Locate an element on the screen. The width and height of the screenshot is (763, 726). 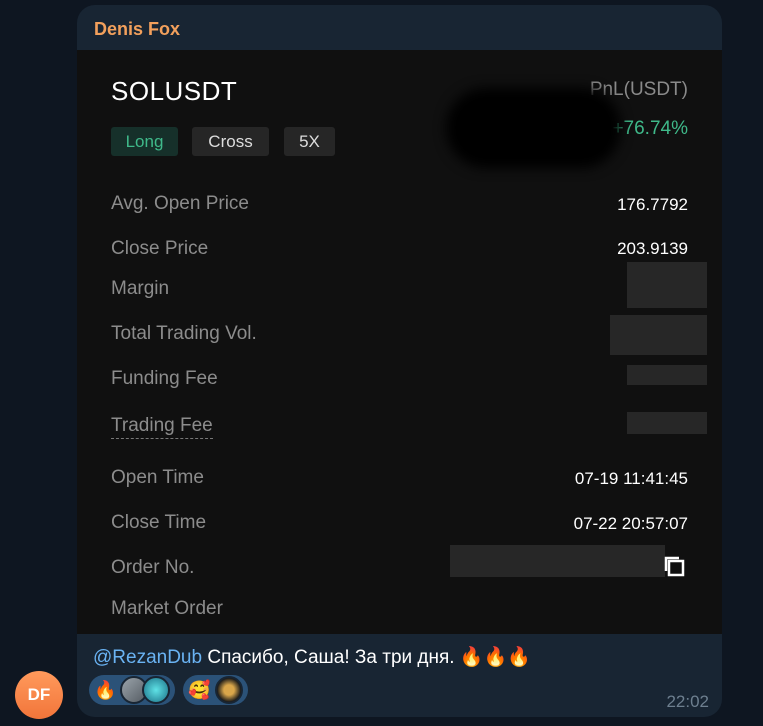
caption-text: Спасибо, Саша! За три дня. 🔥🔥🔥 is located at coordinates (366, 657).